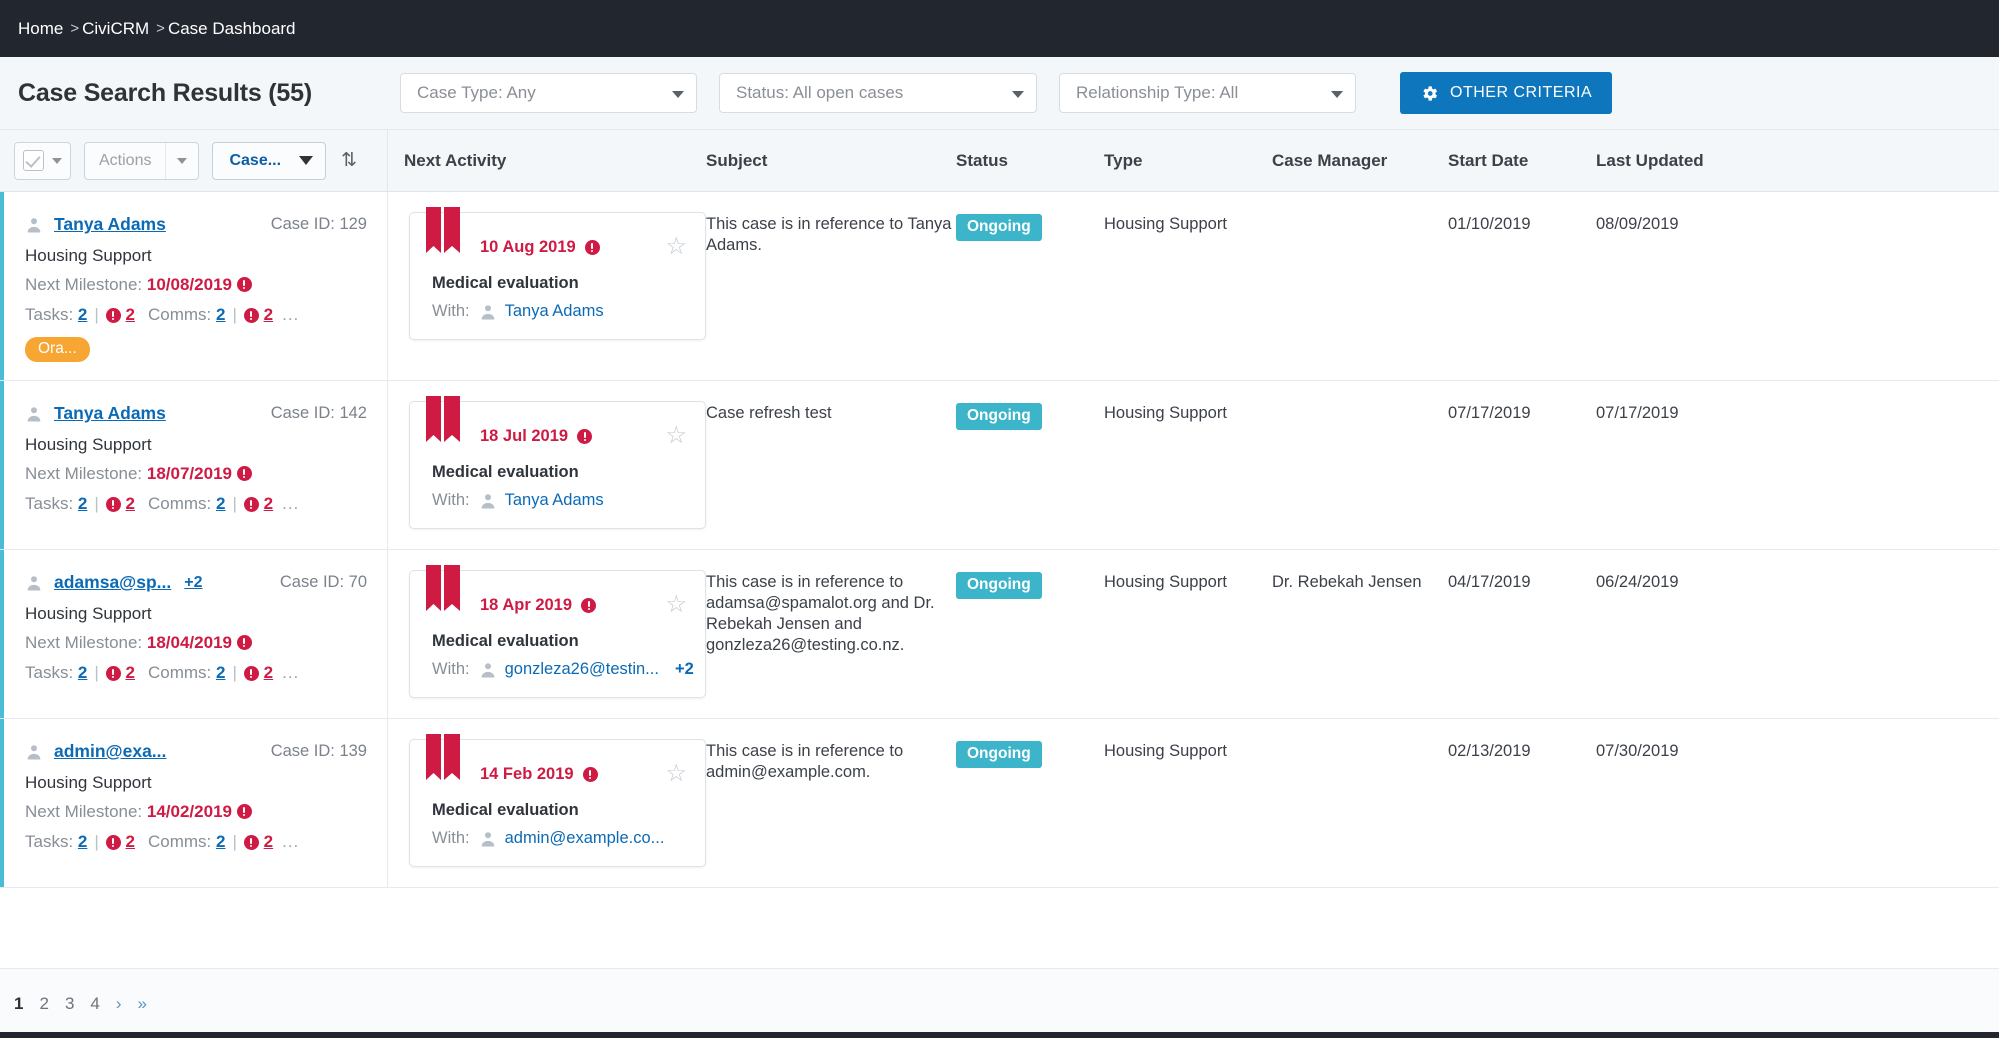 This screenshot has width=1999, height=1038. Describe the element at coordinates (142, 160) in the screenshot. I see `actions-dropdown: Actions` at that location.